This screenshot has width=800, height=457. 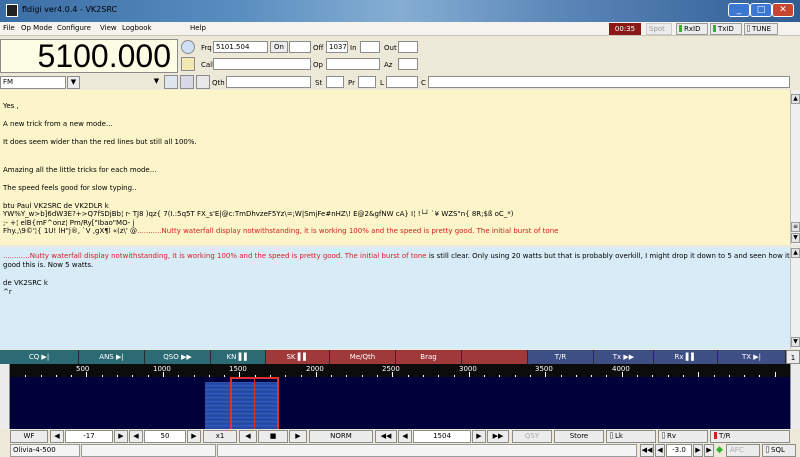 I want to click on freq-down-icon: ◀, so click(x=405, y=436).